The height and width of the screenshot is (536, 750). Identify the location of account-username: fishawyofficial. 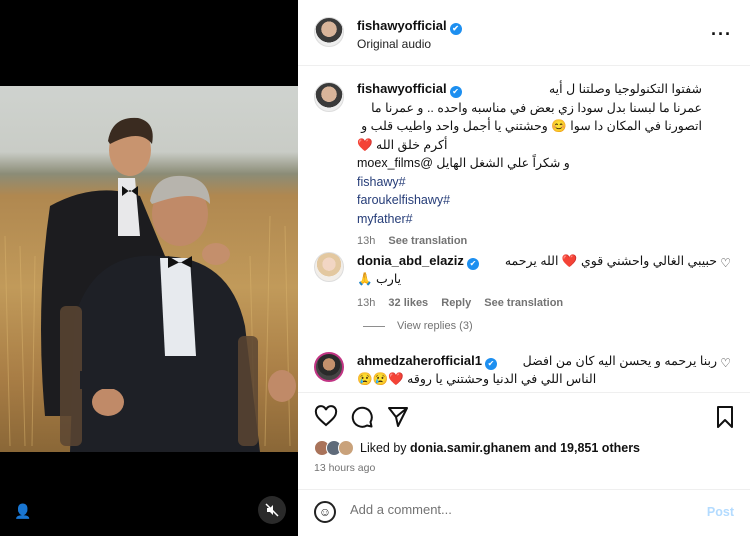
(402, 25).